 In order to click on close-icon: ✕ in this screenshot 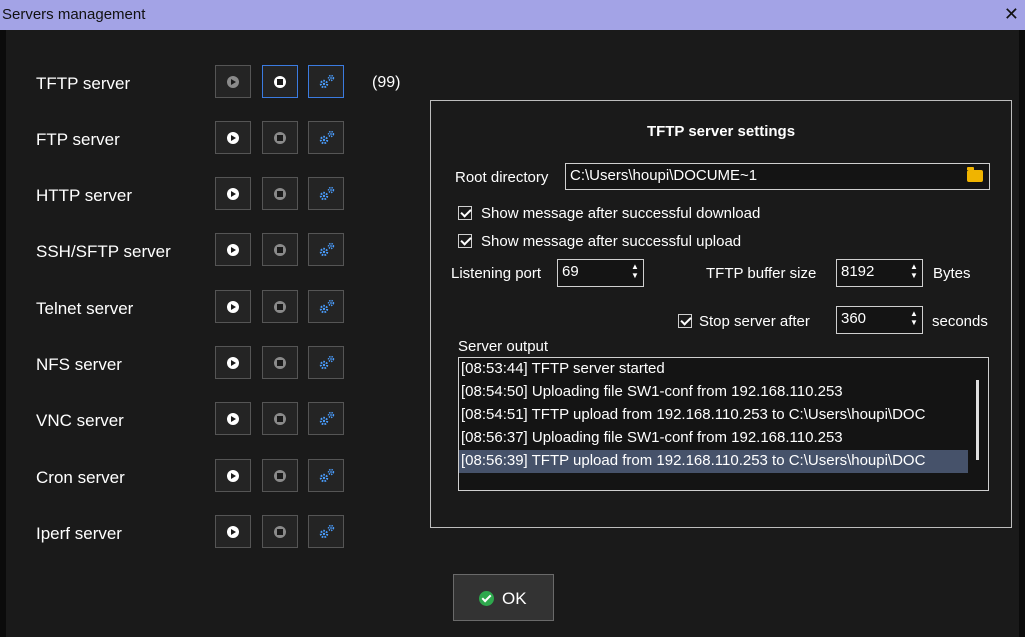, I will do `click(1011, 14)`.